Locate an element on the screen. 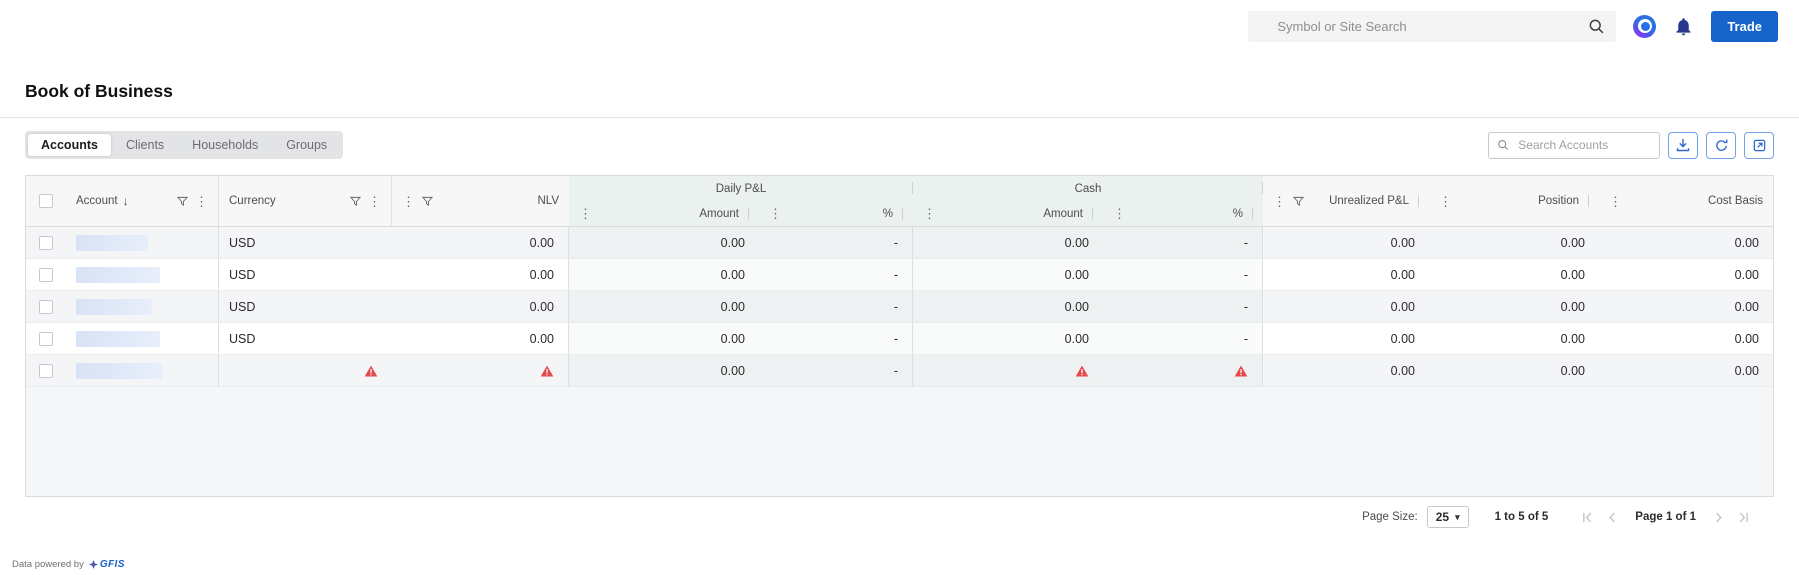 The height and width of the screenshot is (575, 1799). column-header-account: Account ↓ ⋮ is located at coordinates (142, 201).